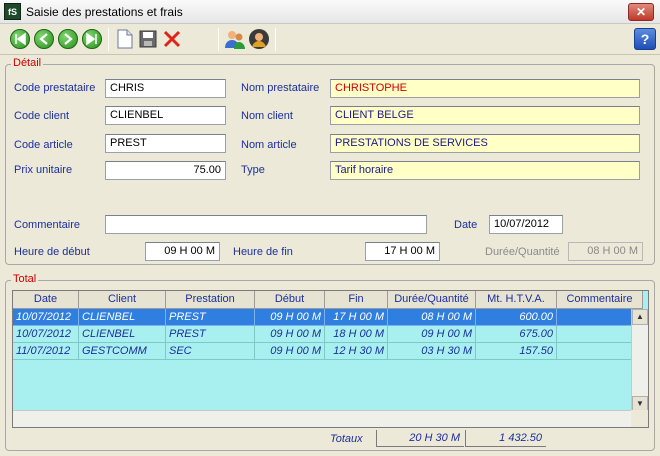 The height and width of the screenshot is (456, 660). Describe the element at coordinates (290, 300) in the screenshot. I see `column-header-debut: Début` at that location.